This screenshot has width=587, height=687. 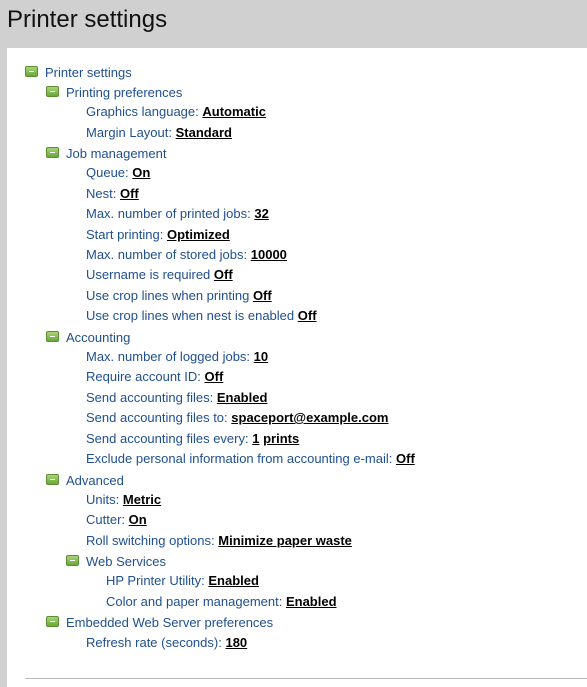 I want to click on setting-value-link: 32, so click(x=261, y=213).